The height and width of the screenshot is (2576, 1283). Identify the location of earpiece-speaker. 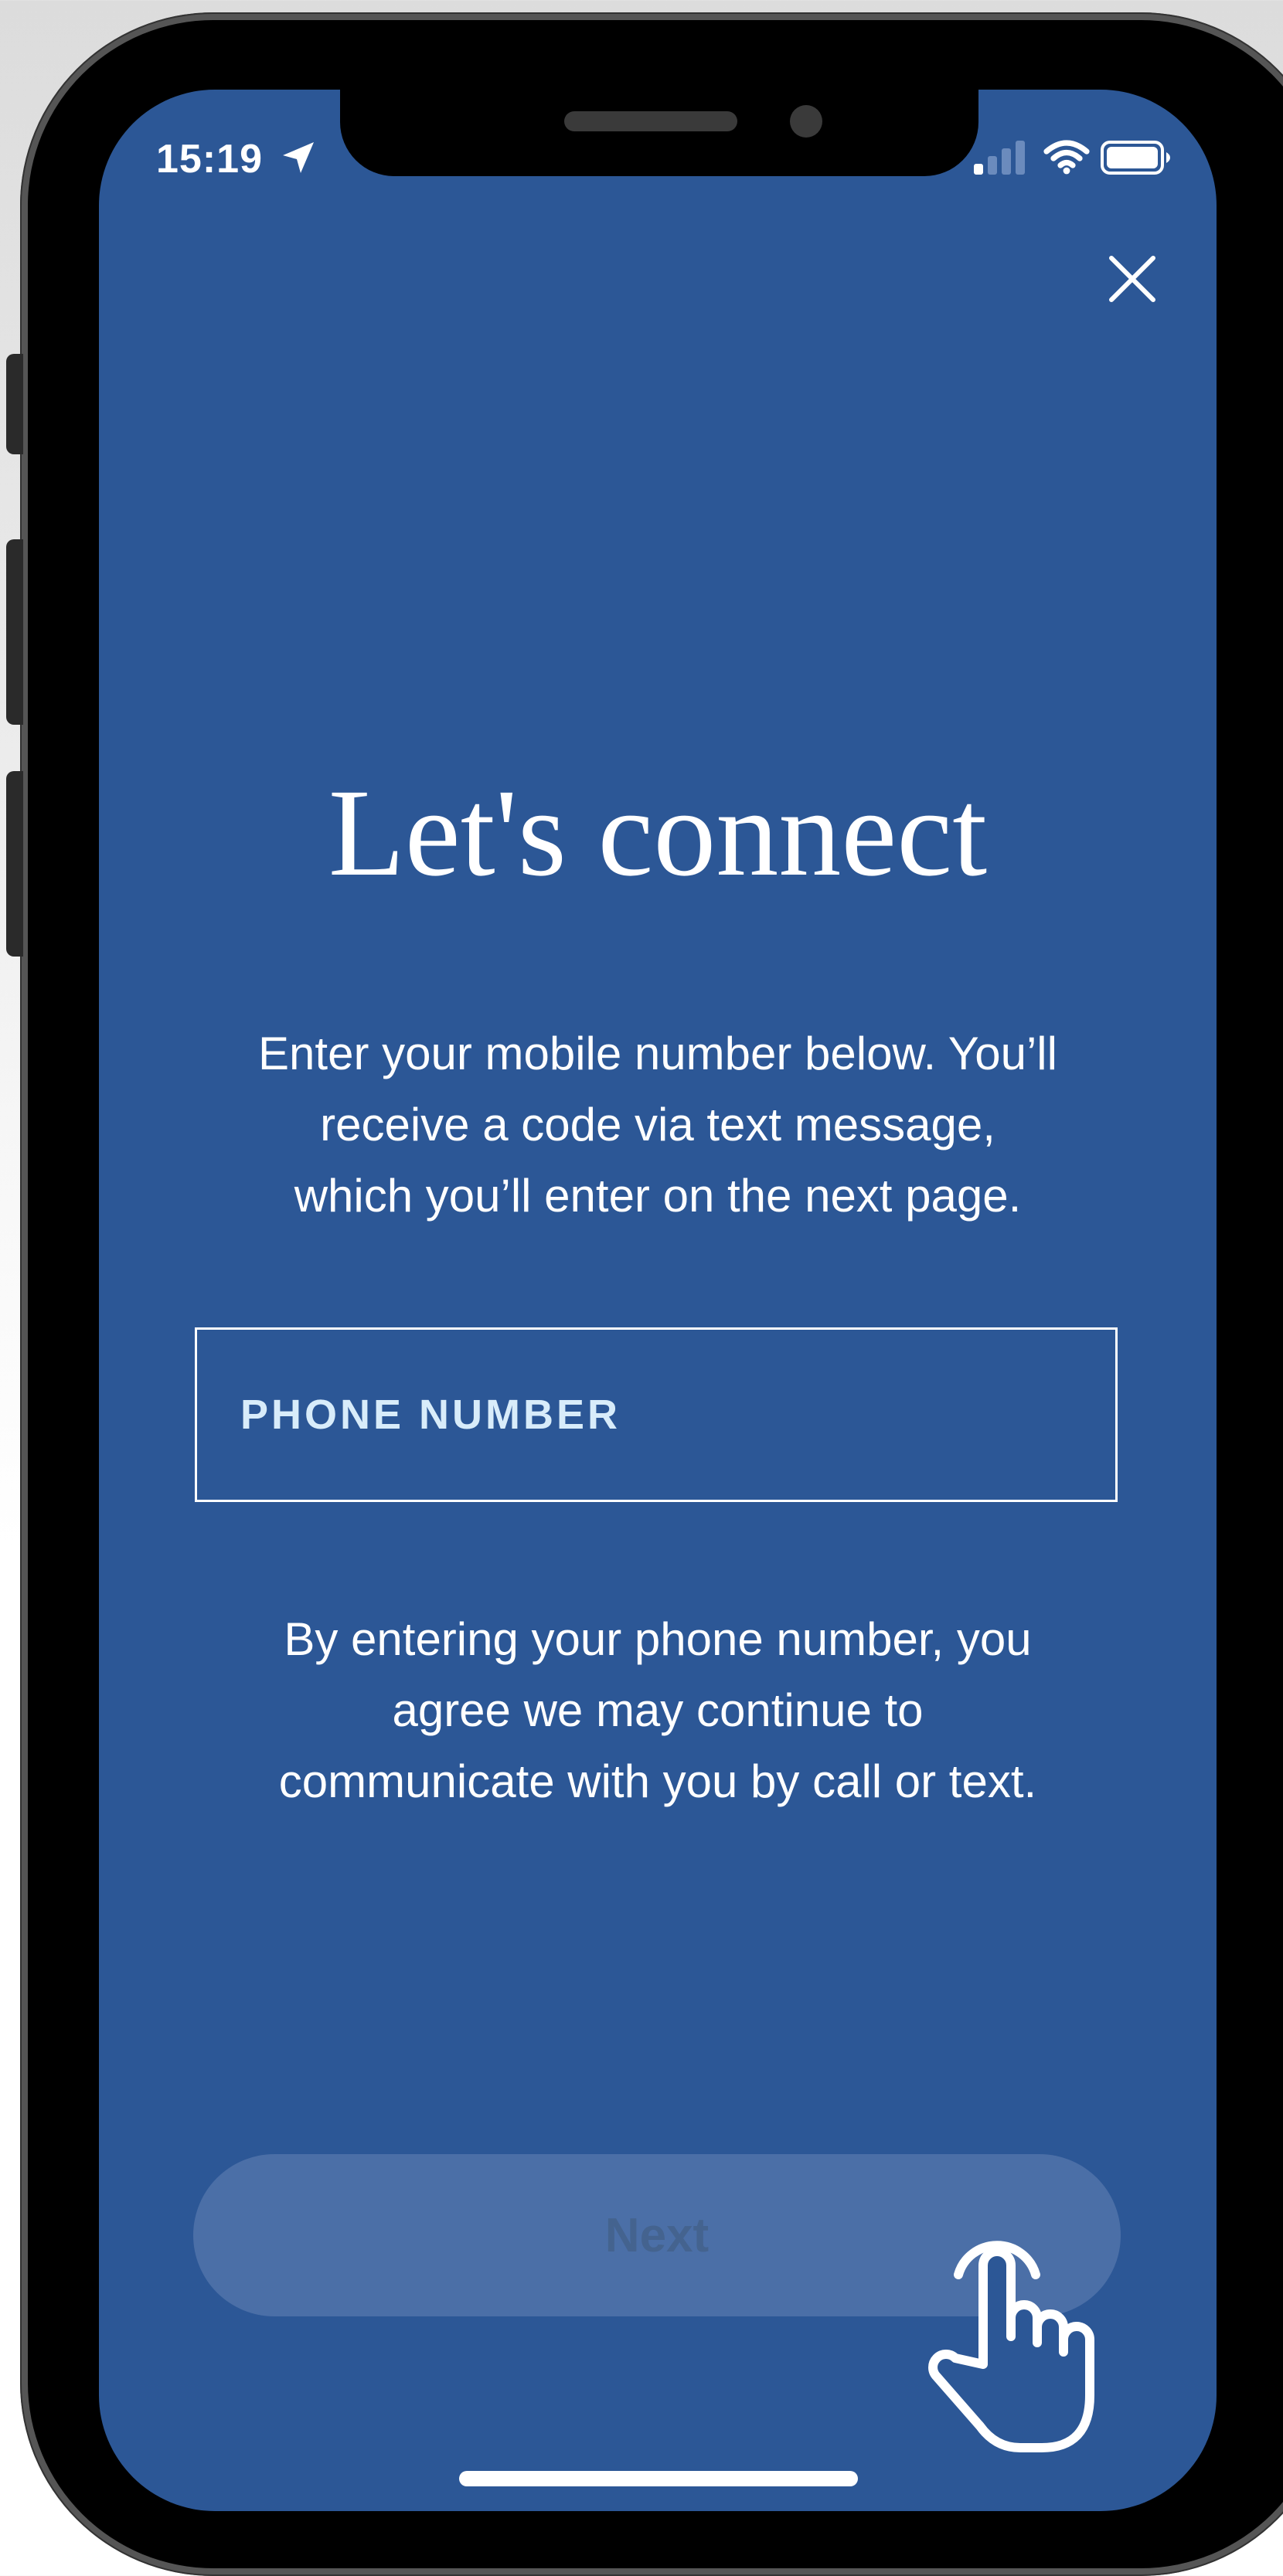
(650, 121).